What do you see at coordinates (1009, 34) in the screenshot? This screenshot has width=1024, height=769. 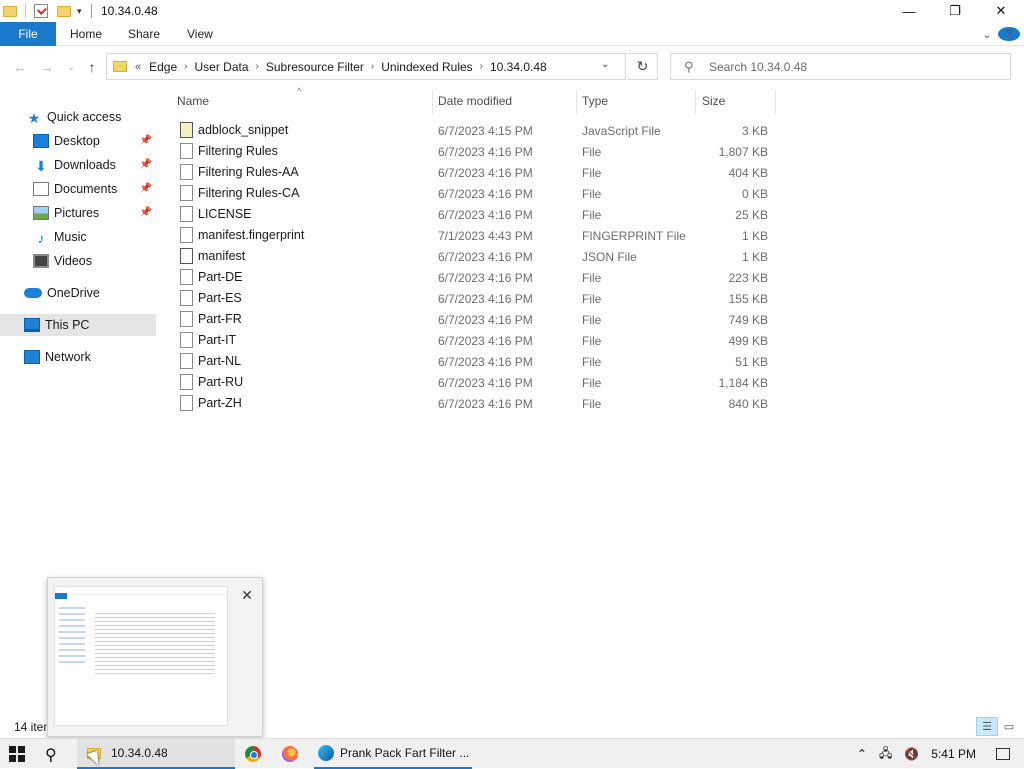 I see `help-icon: ?` at bounding box center [1009, 34].